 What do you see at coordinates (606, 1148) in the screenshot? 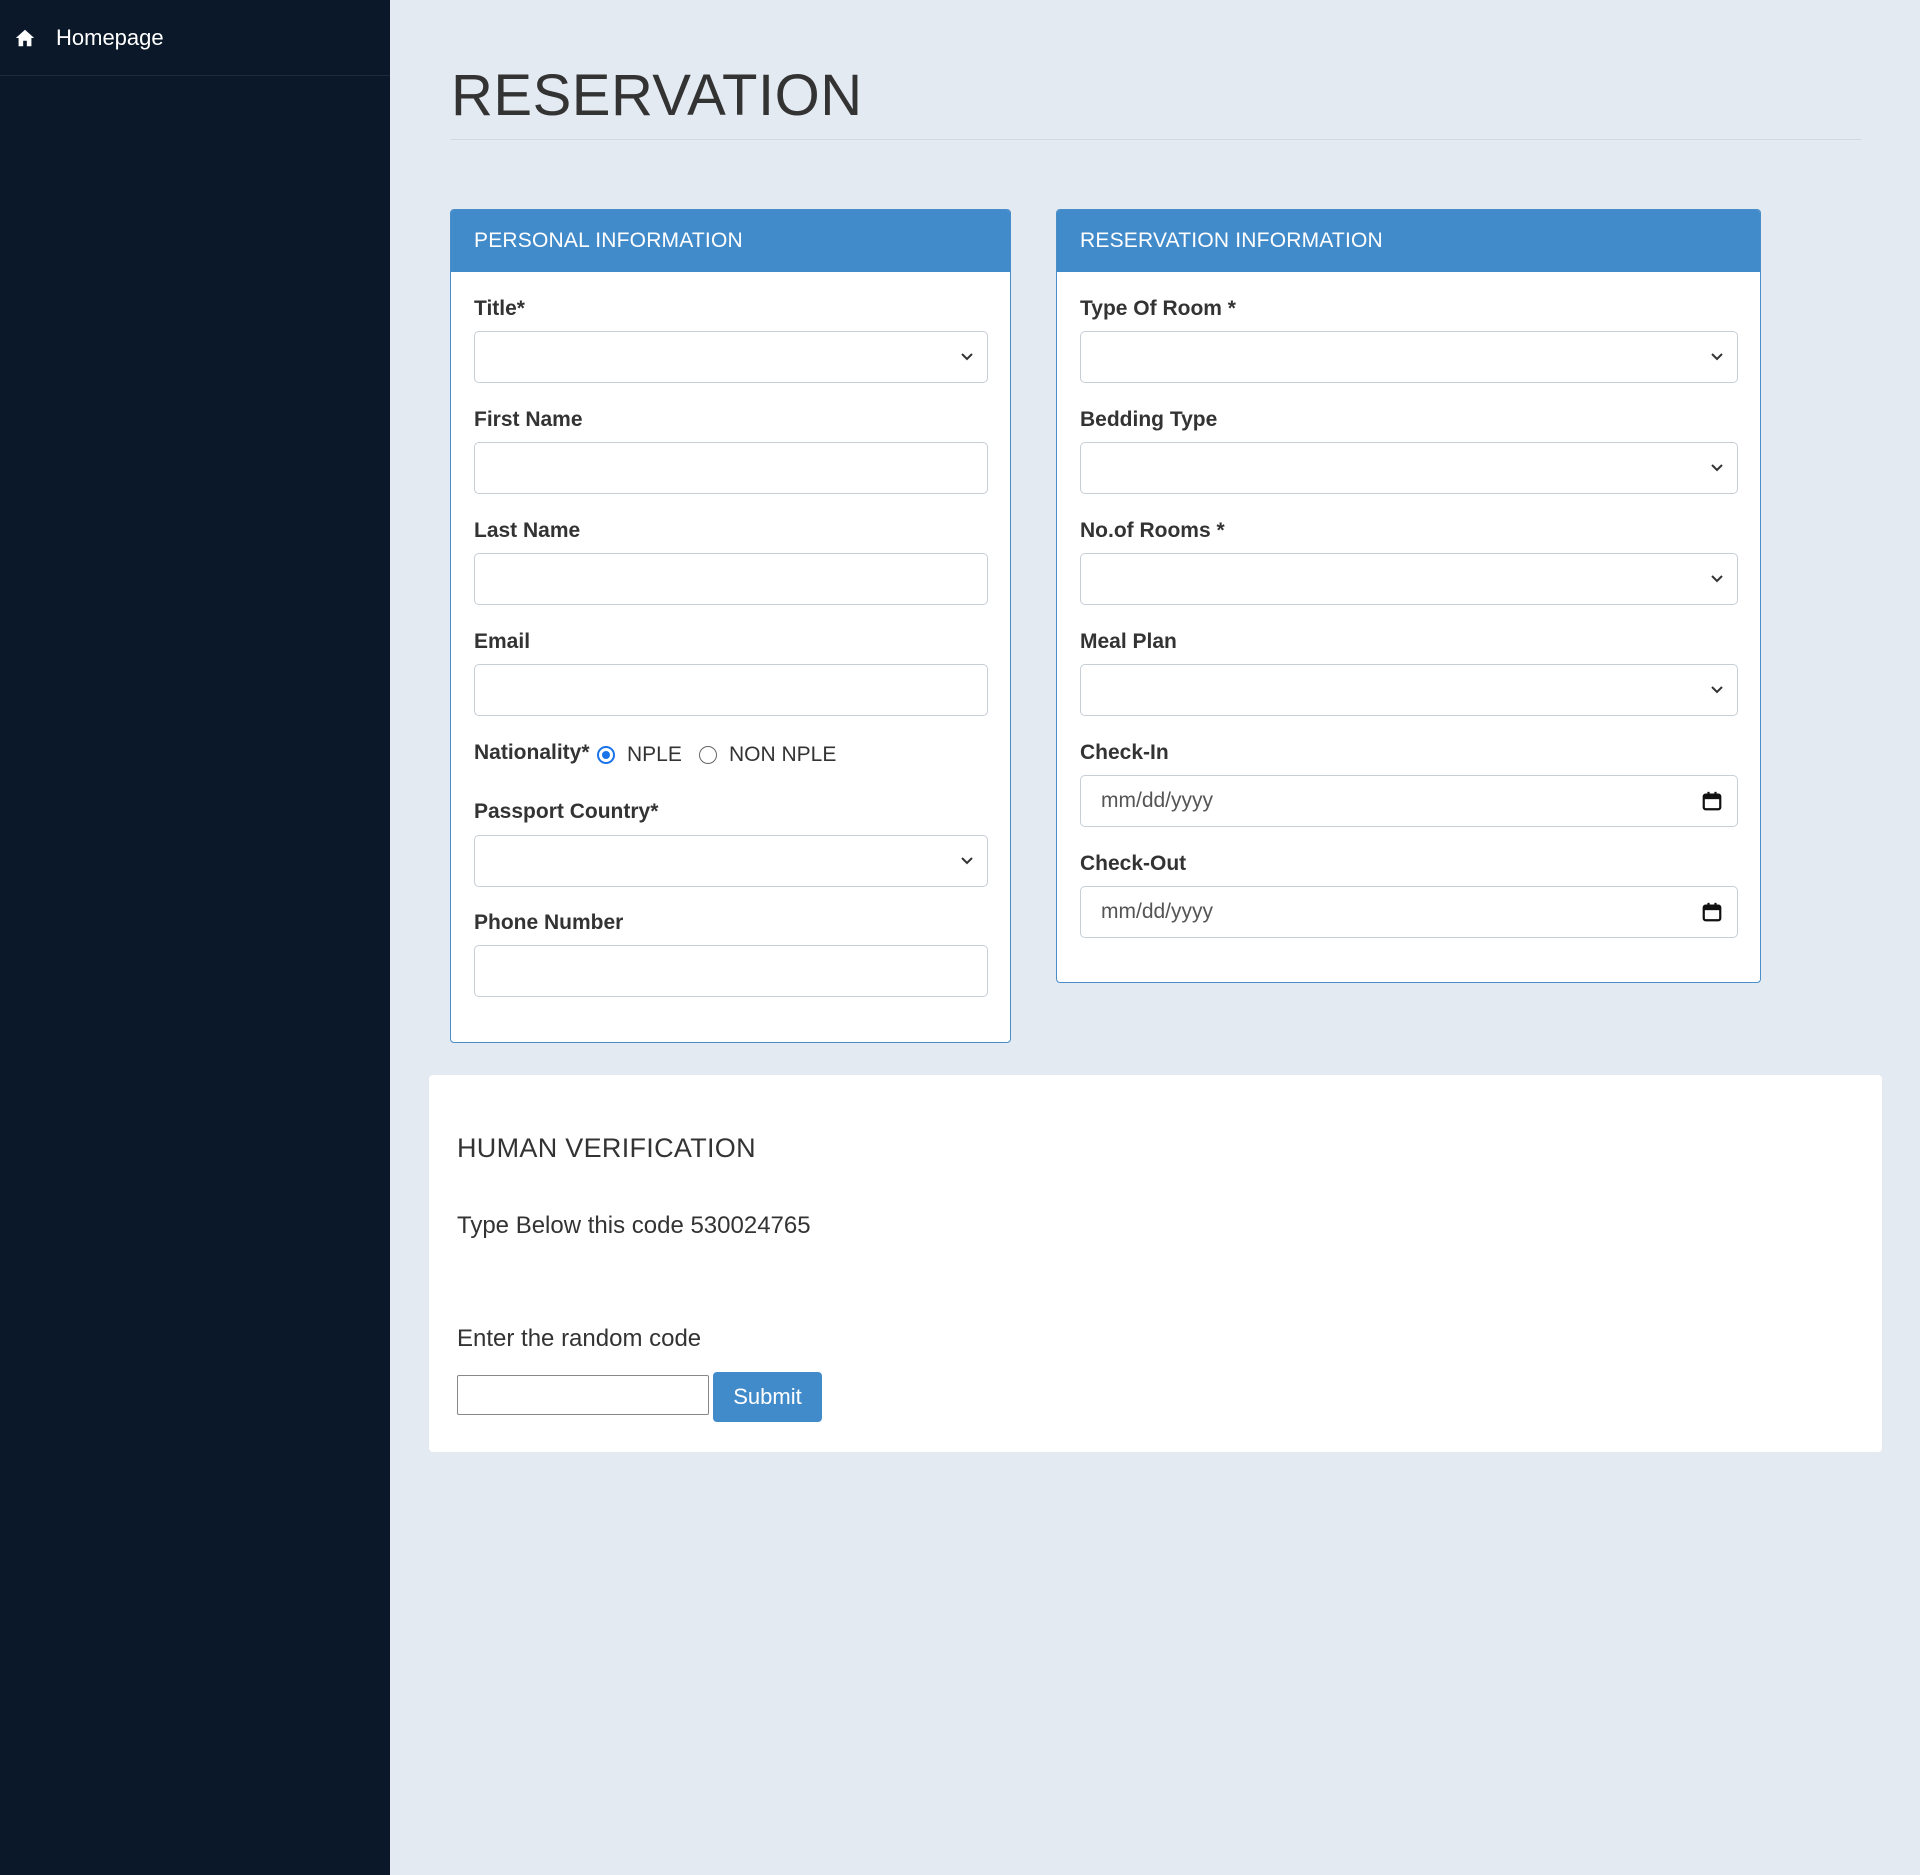
I see `verification-title: HUMAN VERIFICATION` at bounding box center [606, 1148].